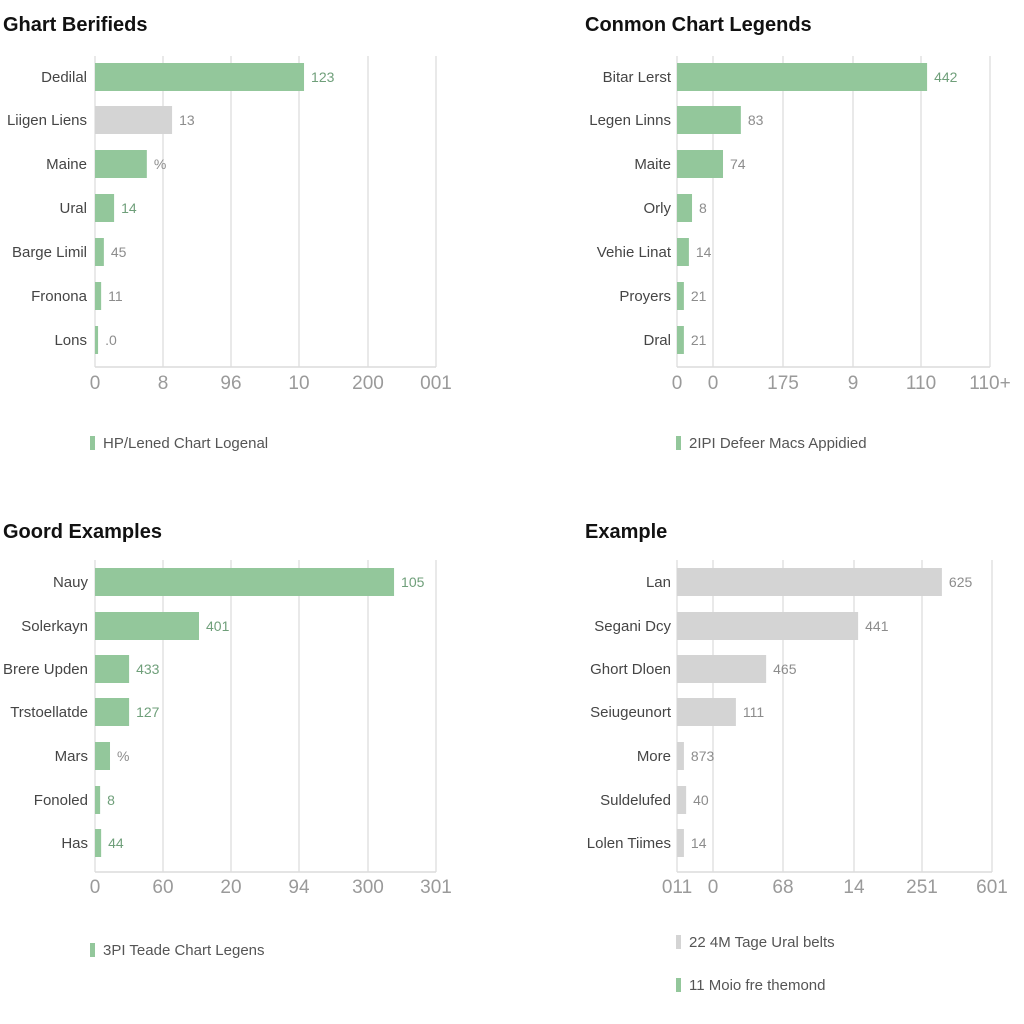 The width and height of the screenshot is (1024, 1024). I want to click on category-label: Suldelufed, so click(635, 800).